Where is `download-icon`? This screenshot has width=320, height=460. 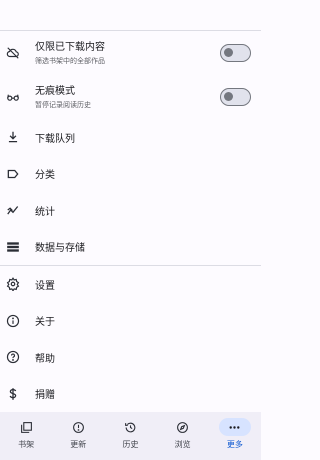
download-icon is located at coordinates (13, 137).